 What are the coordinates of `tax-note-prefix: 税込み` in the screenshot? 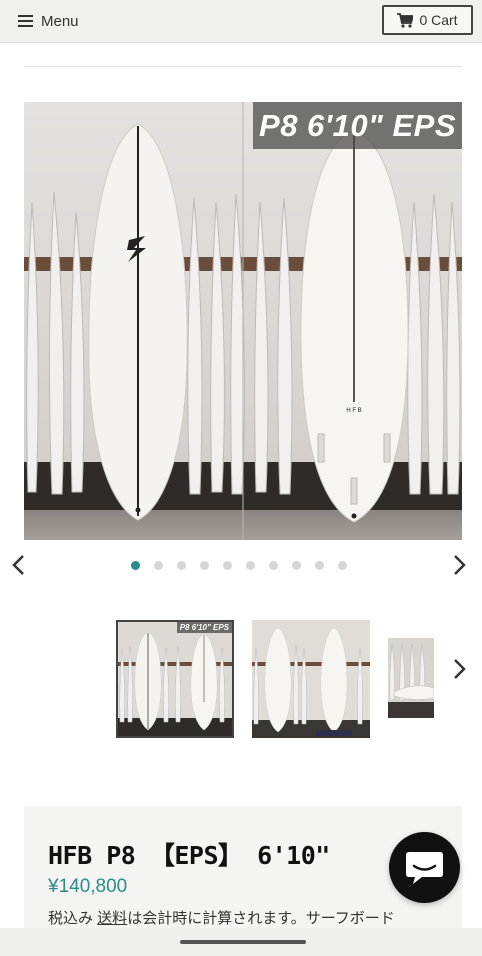 It's located at (73, 918).